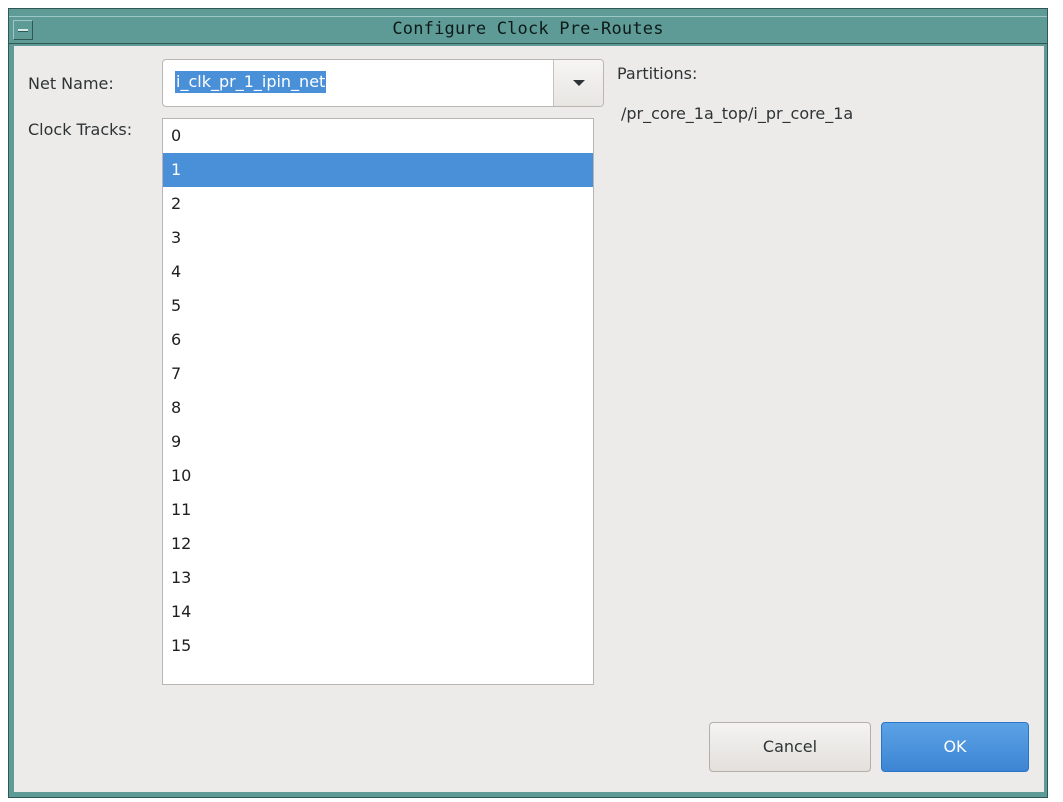 This screenshot has width=1063, height=802. I want to click on clock-track-item: 2, so click(378, 204).